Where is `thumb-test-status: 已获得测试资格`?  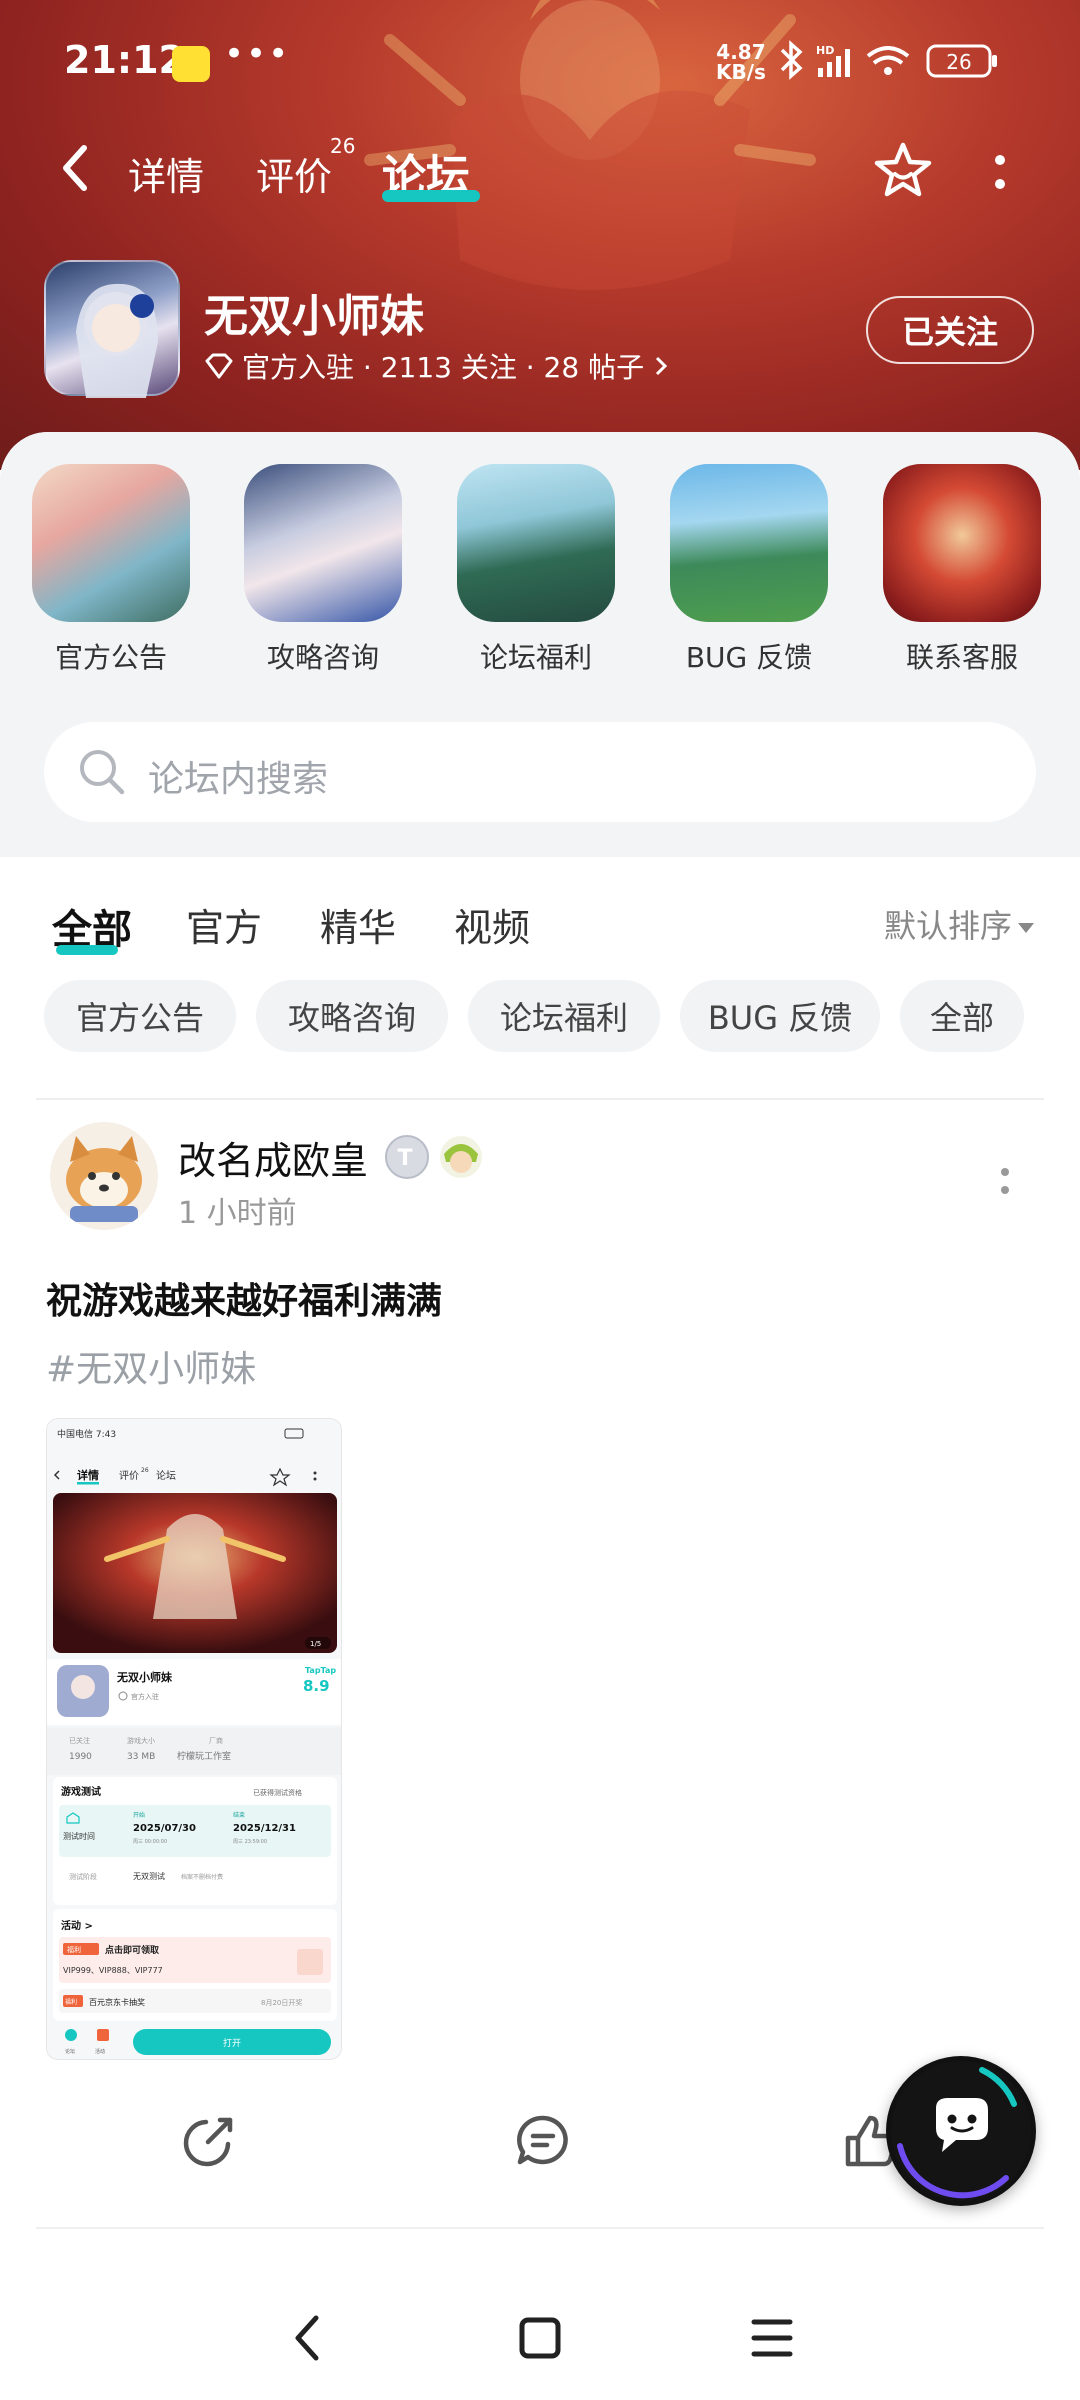
thumb-test-status: 已获得测试资格 is located at coordinates (277, 1792).